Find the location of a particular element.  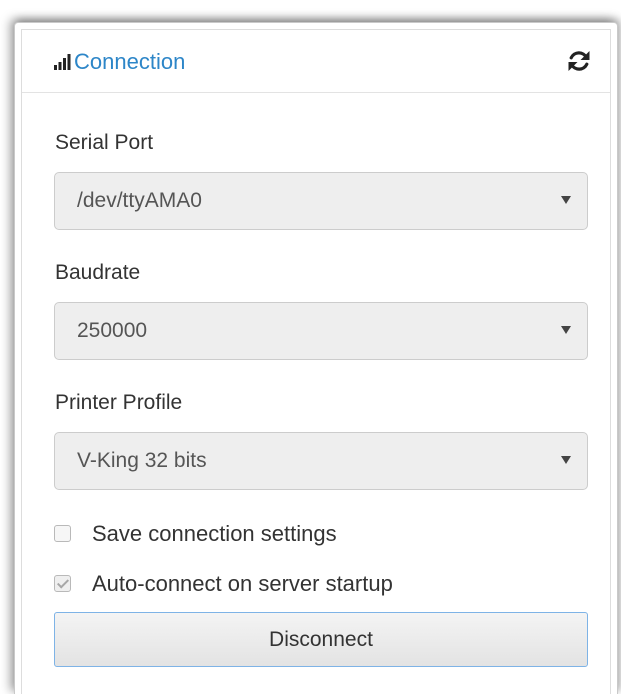

checkmark-icon is located at coordinates (63, 582).